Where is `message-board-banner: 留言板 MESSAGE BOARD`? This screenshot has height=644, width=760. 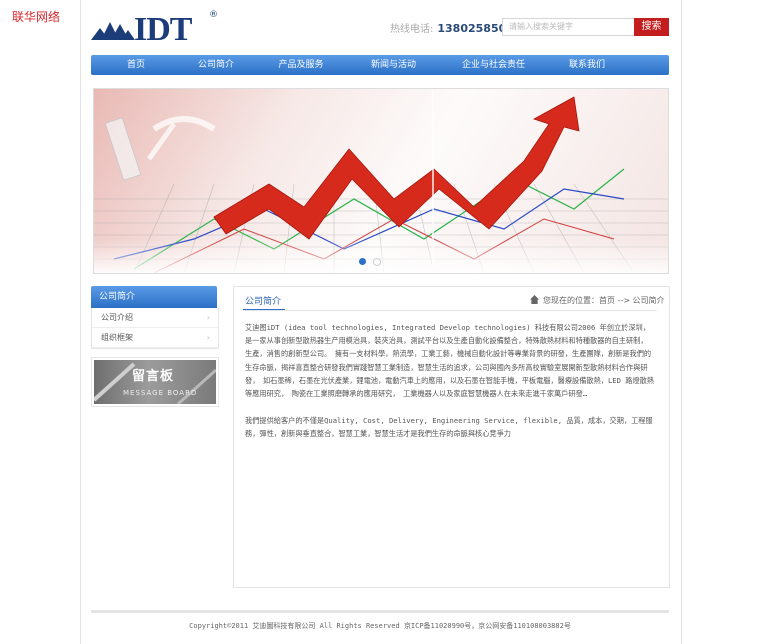
message-board-banner: 留言板 MESSAGE BOARD is located at coordinates (155, 382).